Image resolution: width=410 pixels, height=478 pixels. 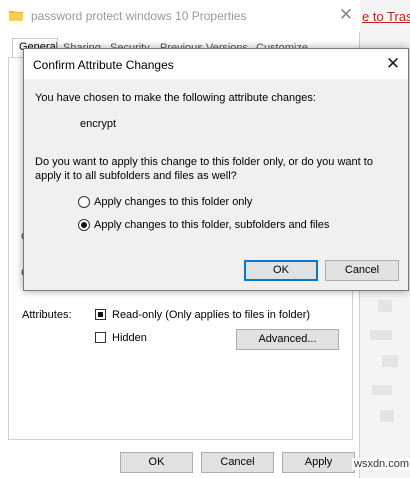 What do you see at coordinates (173, 202) in the screenshot?
I see `folder-only-label: Apply changes to this folder only` at bounding box center [173, 202].